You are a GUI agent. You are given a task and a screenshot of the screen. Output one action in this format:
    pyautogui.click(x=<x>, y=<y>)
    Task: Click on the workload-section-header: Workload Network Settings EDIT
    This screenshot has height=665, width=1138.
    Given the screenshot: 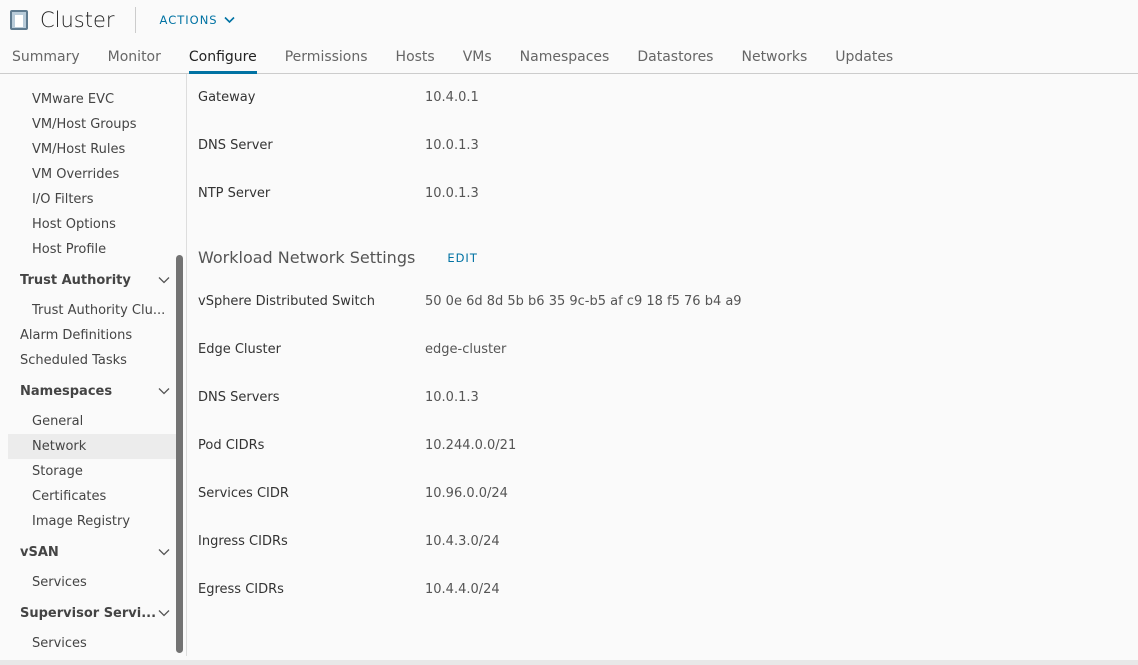 What is the action you would take?
    pyautogui.click(x=338, y=257)
    